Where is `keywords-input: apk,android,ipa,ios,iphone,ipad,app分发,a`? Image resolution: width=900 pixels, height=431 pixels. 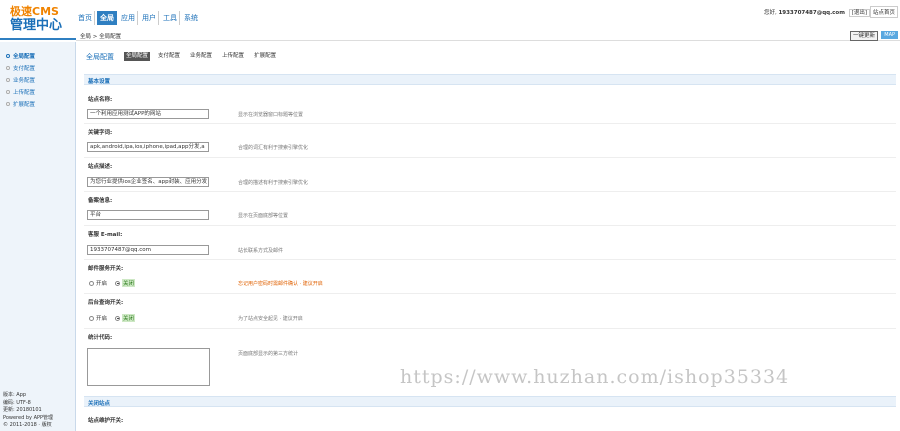 keywords-input: apk,android,ipa,ios,iphone,ipad,app分发,a is located at coordinates (148, 147).